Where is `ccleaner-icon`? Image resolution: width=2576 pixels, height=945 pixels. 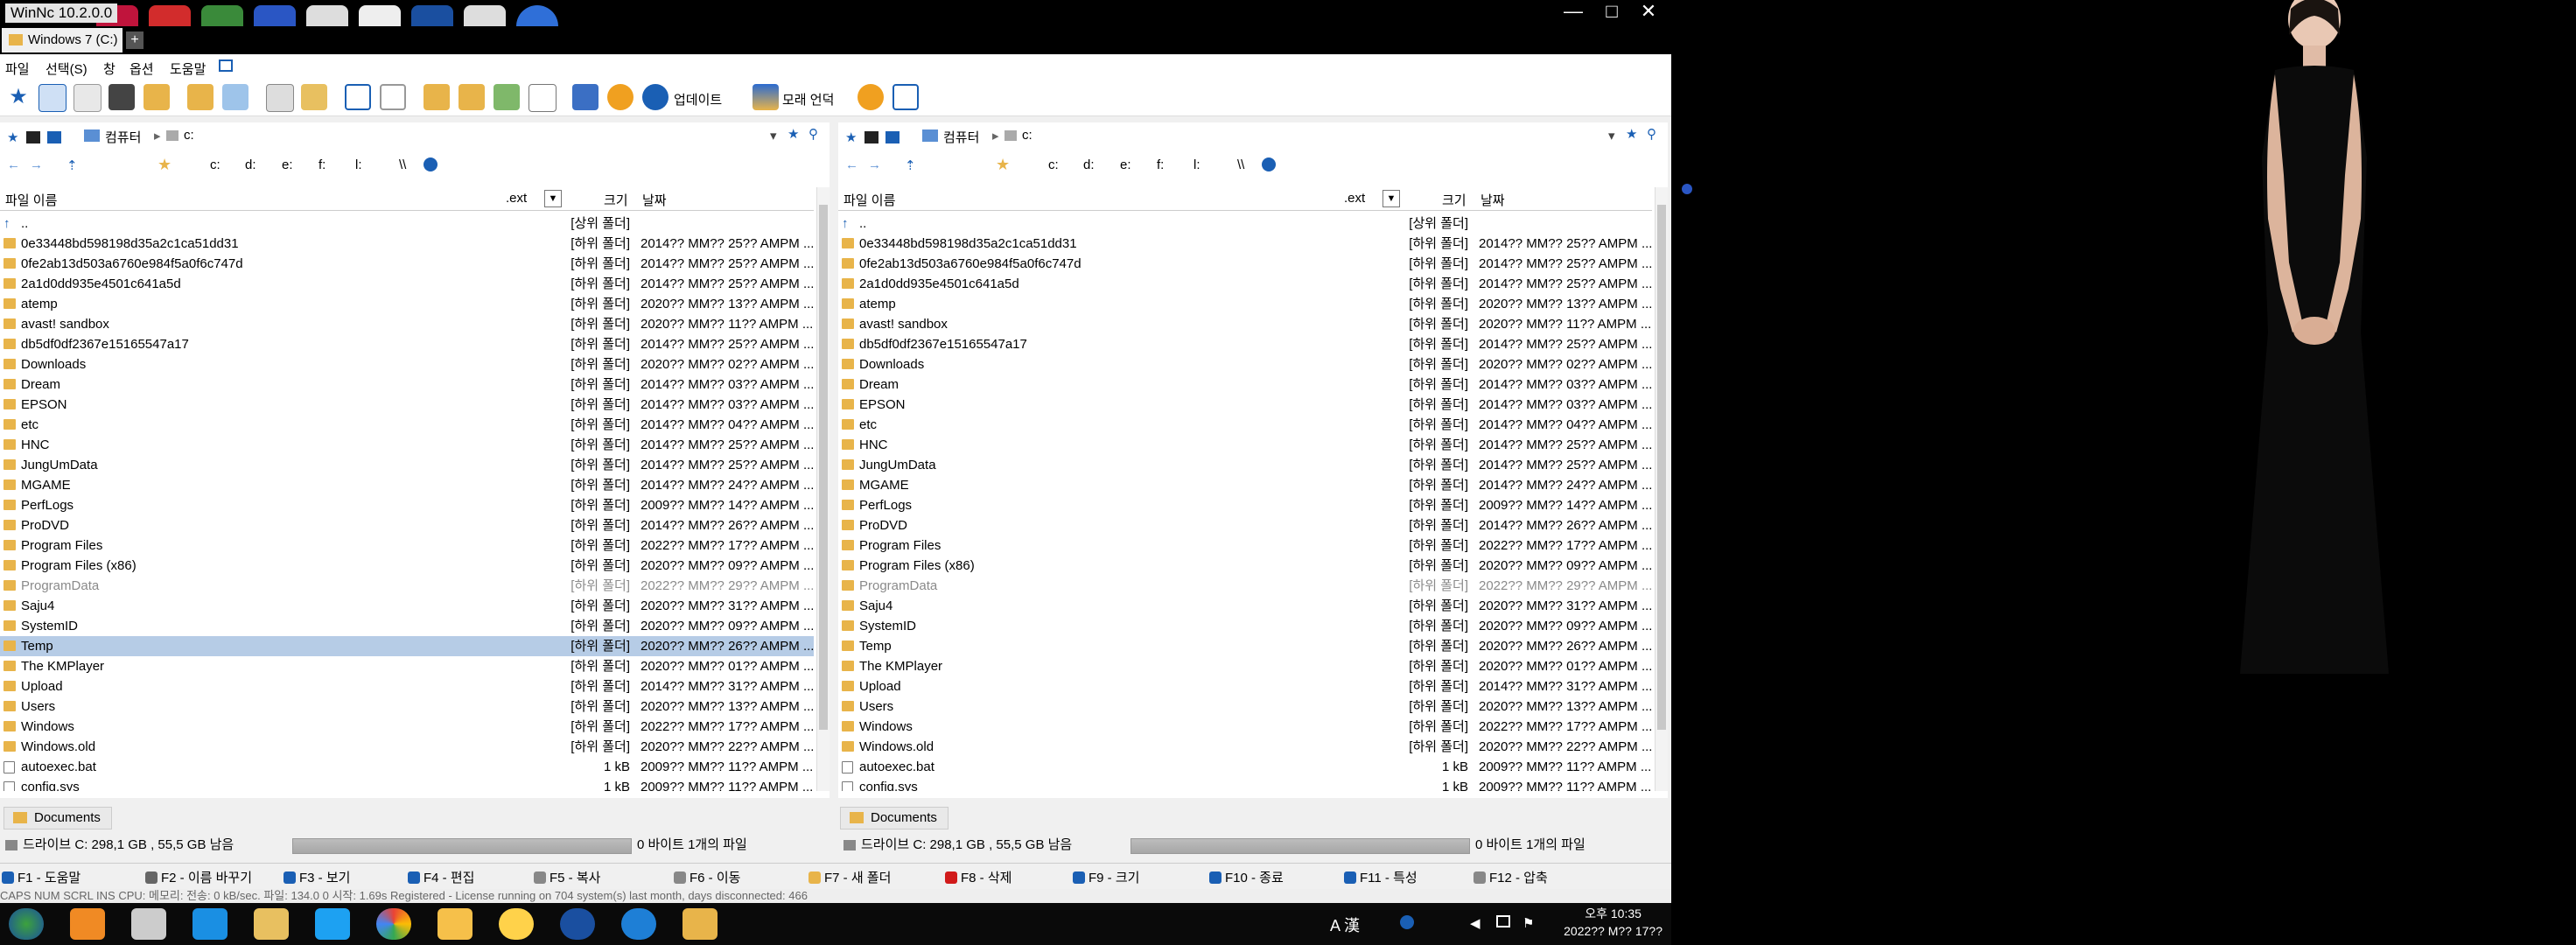
ccleaner-icon is located at coordinates (577, 924).